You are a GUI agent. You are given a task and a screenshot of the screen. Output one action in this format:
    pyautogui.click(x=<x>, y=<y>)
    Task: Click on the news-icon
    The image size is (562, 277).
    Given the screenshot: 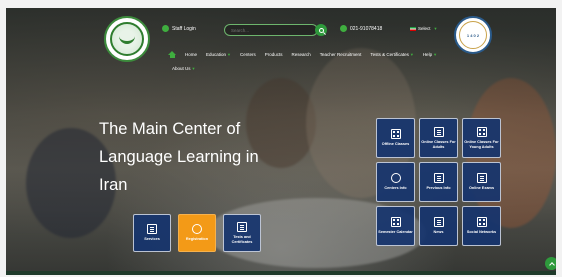 What is the action you would take?
    pyautogui.click(x=438, y=222)
    